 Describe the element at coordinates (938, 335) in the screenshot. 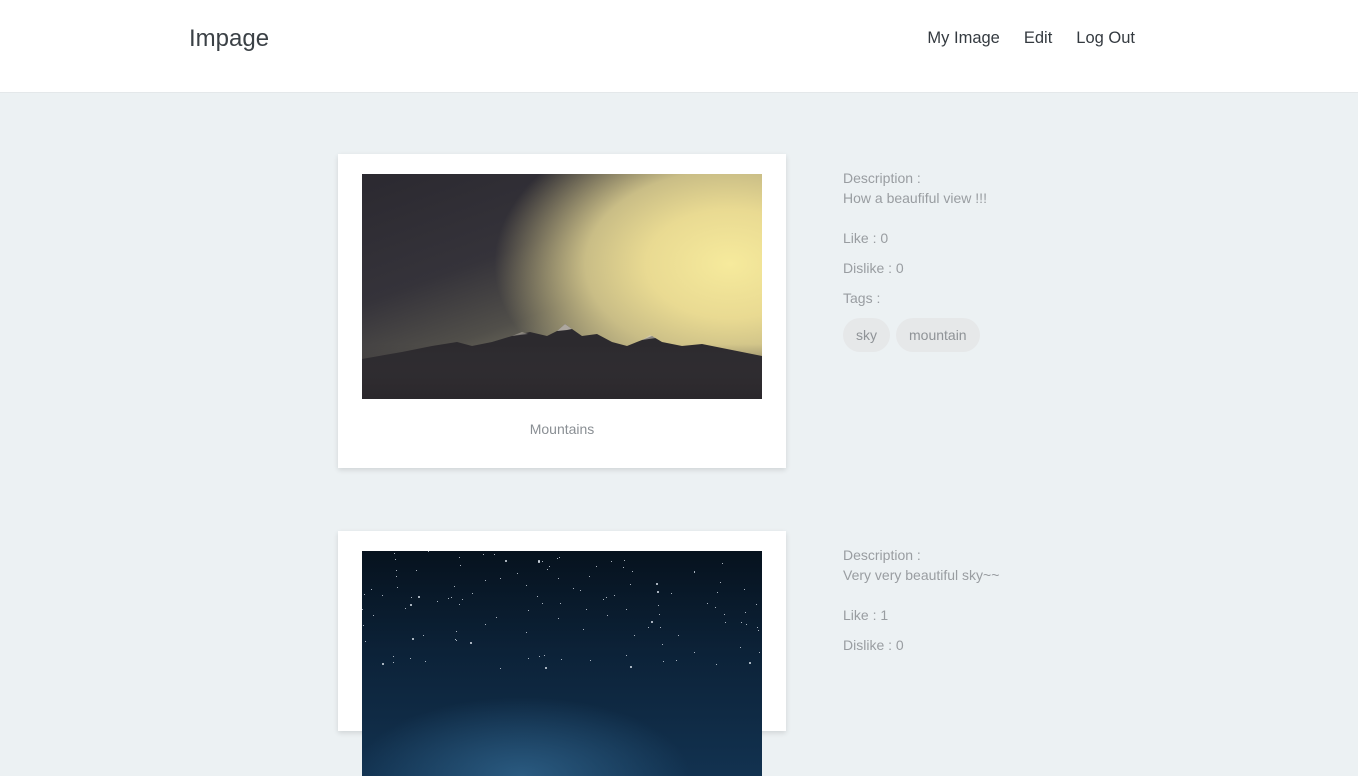

I see `tag-chip: mountain` at that location.